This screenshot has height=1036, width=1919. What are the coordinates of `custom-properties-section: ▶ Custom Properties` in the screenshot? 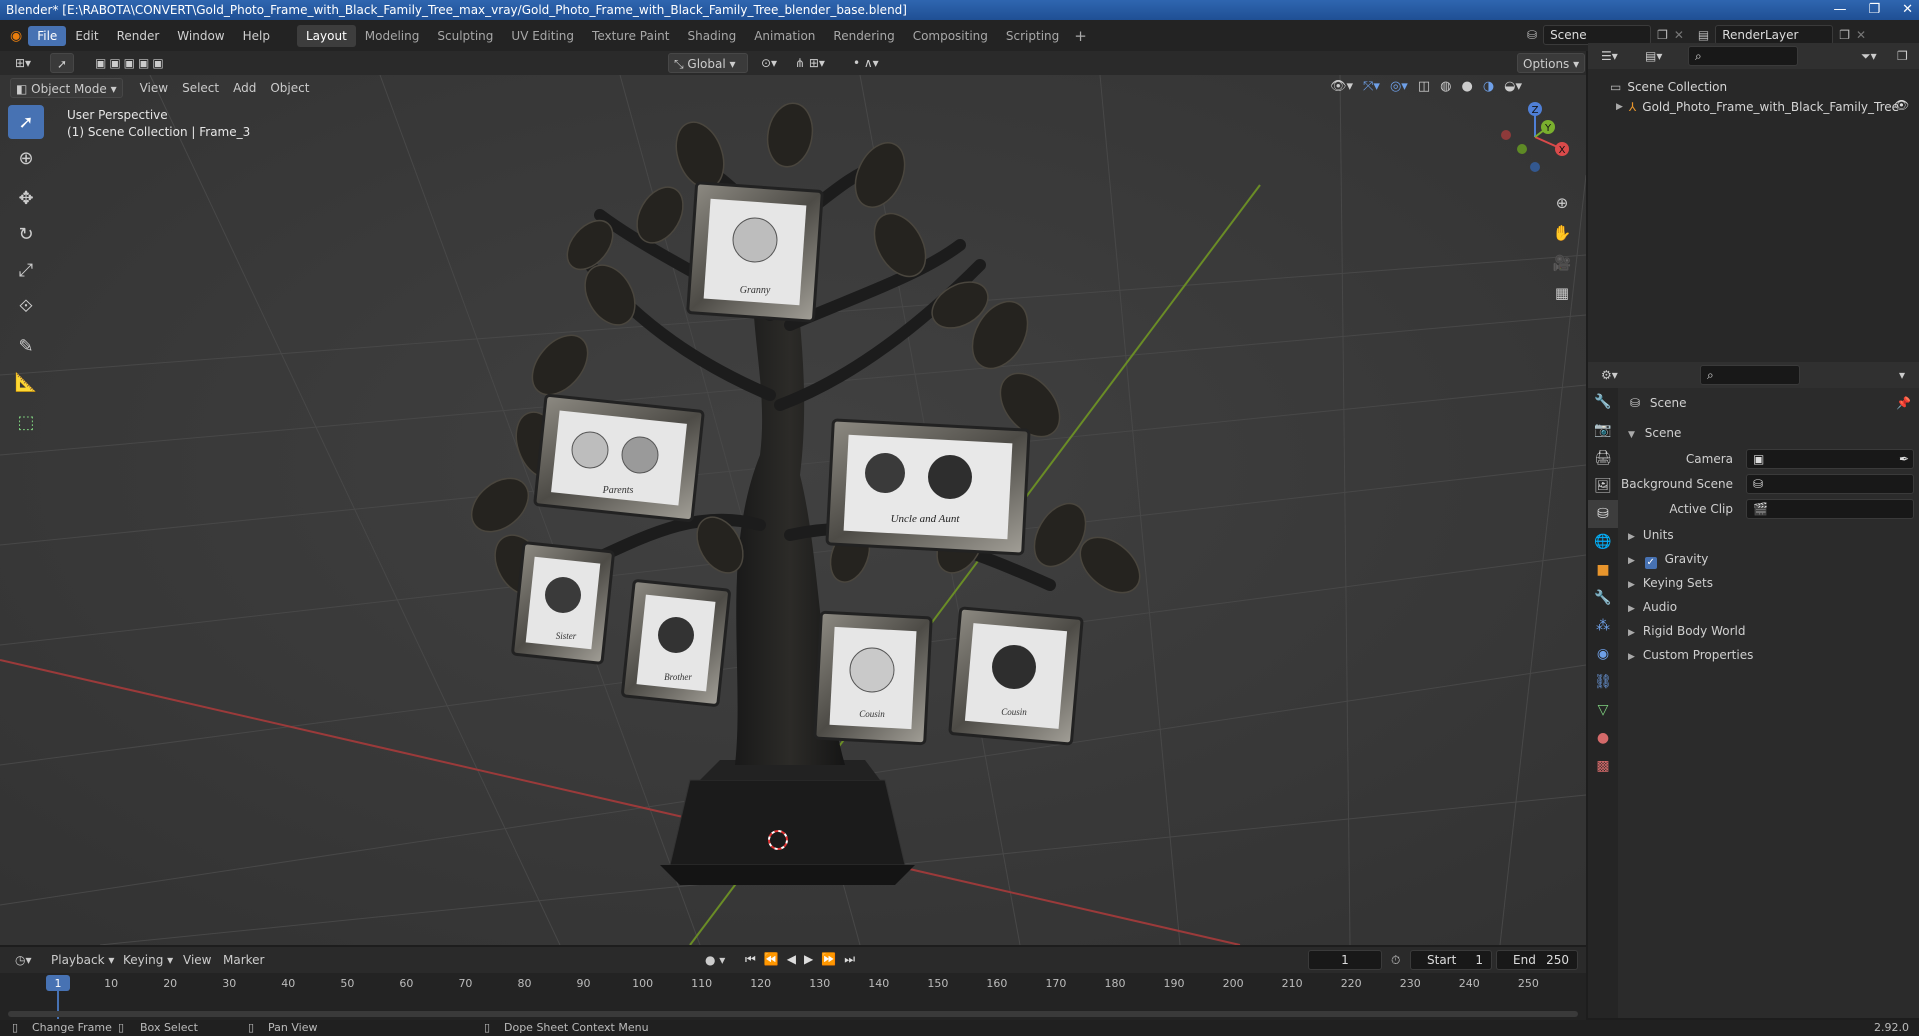 It's located at (1768, 655).